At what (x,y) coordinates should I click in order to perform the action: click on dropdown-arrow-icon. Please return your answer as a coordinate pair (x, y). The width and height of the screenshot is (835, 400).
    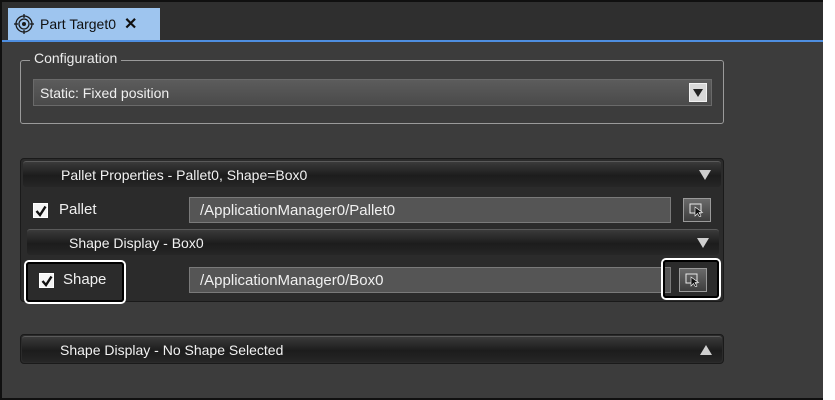
    Looking at the image, I should click on (698, 92).